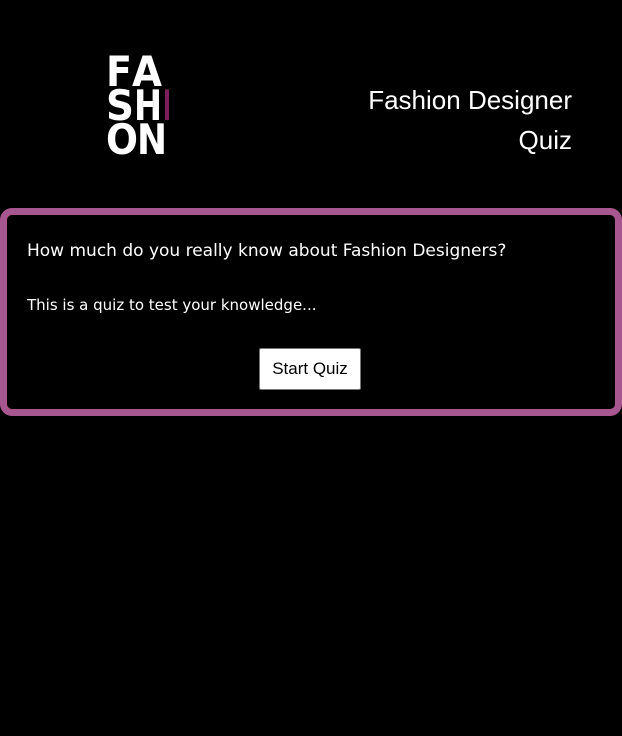 This screenshot has height=736, width=622. Describe the element at coordinates (141, 104) in the screenshot. I see `fashion-logo: F A S H I O N` at that location.